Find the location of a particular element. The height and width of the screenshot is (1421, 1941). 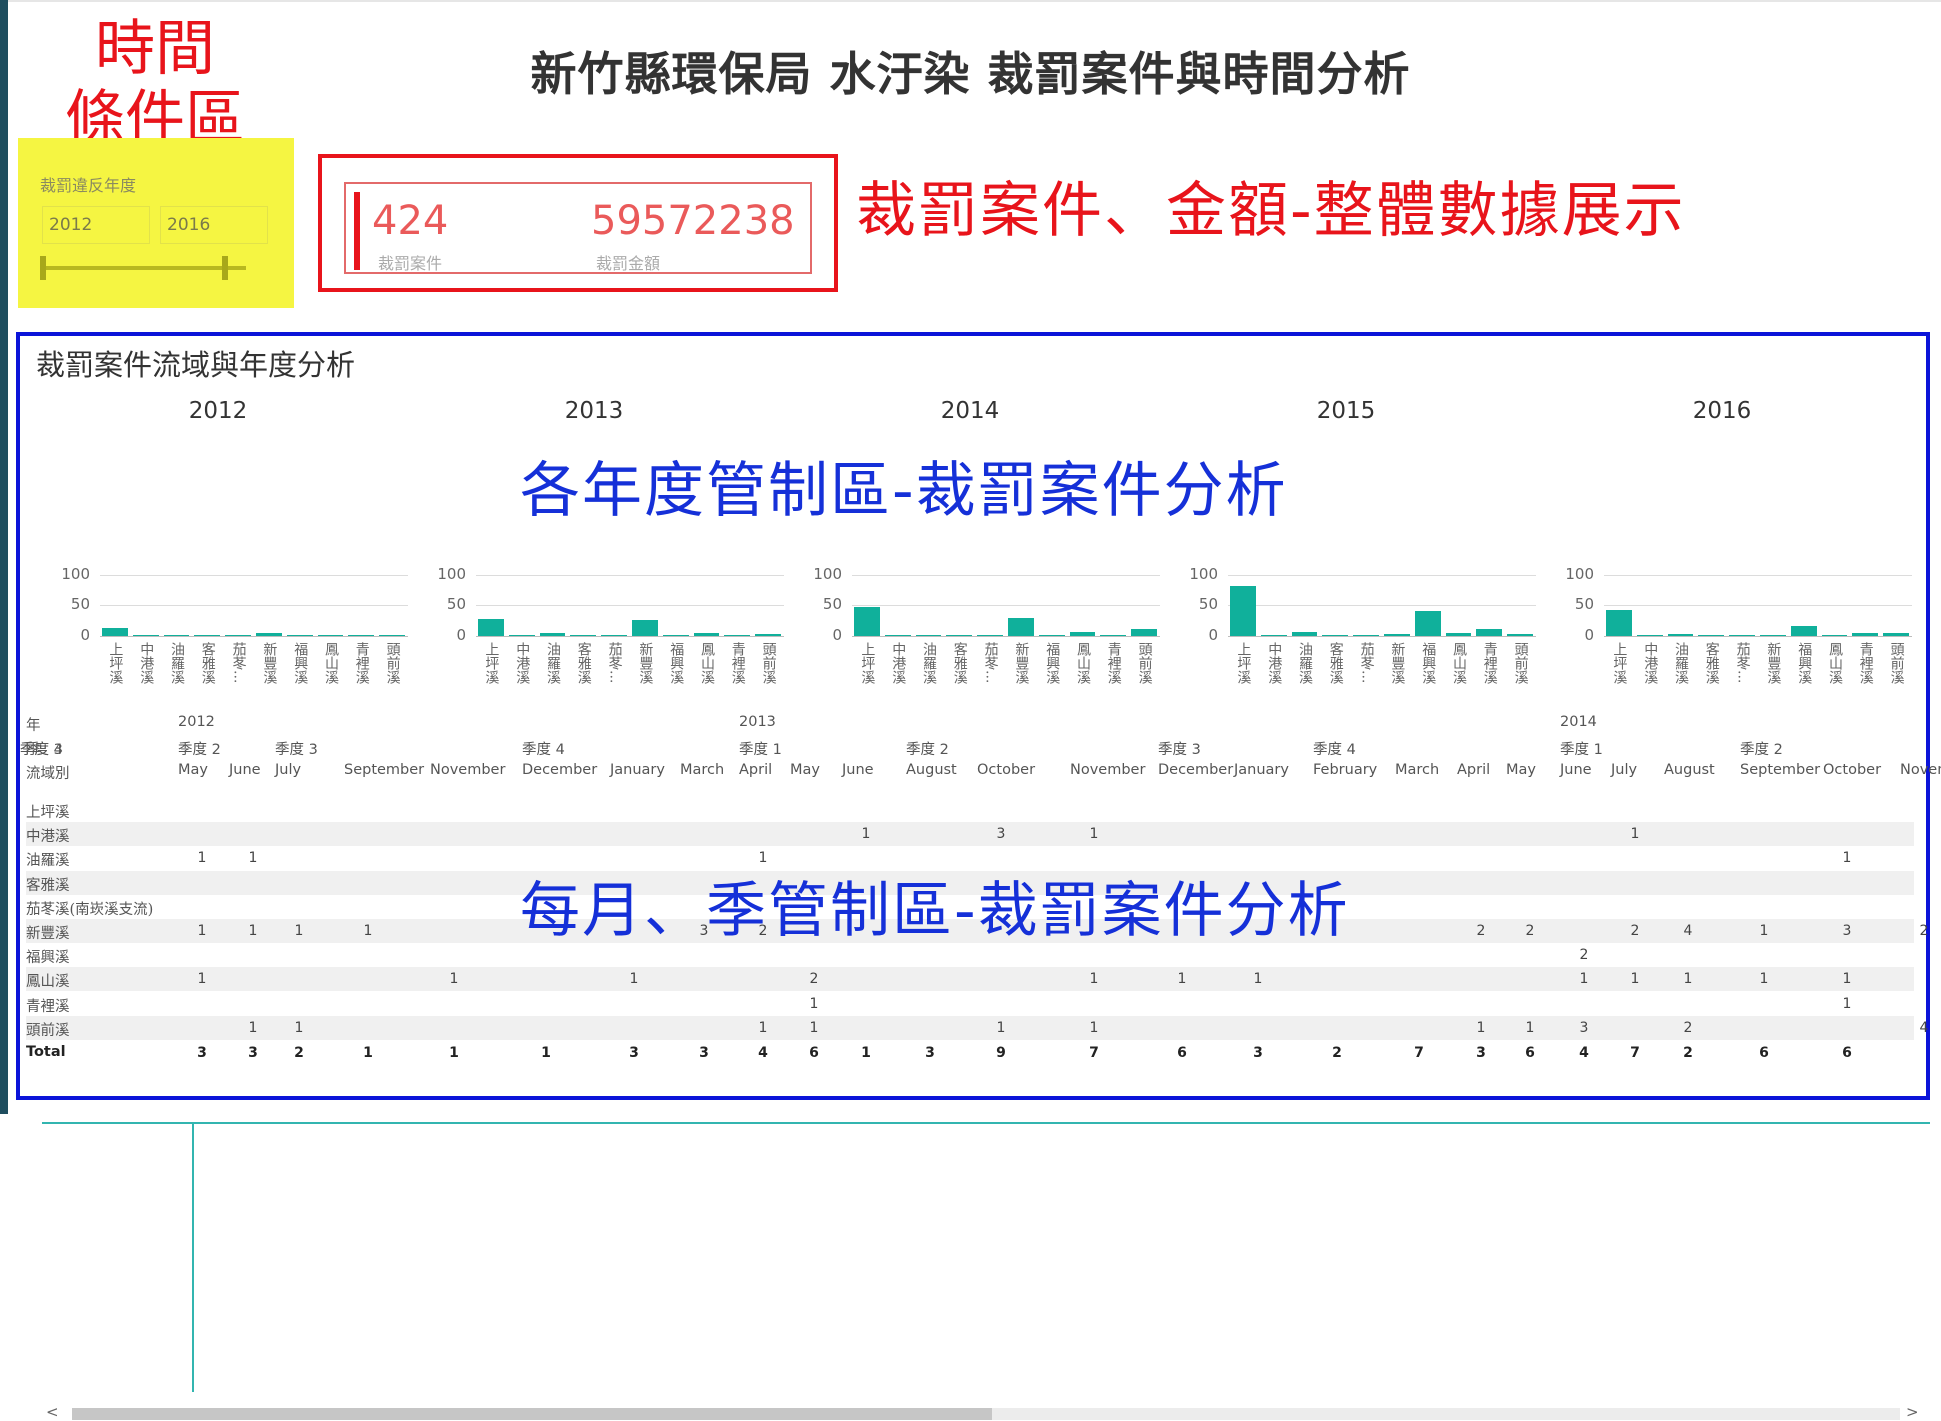

kpi-card: 424 裁罰案件 59572238 裁罰金額 is located at coordinates (578, 228).